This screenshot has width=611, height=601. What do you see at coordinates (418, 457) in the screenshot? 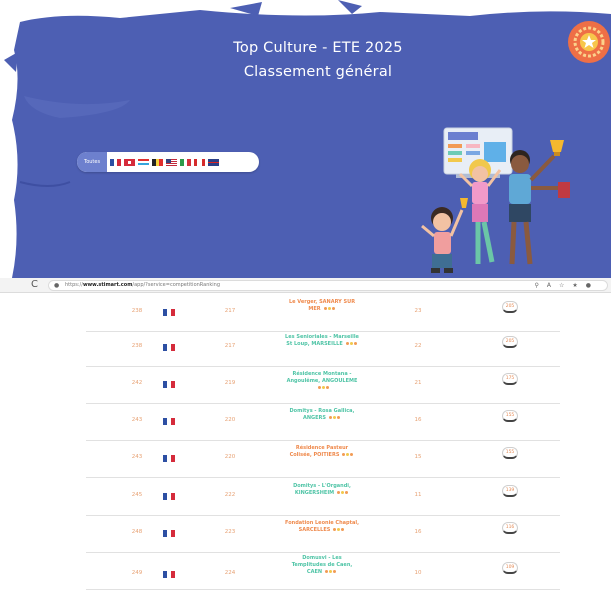
I see `participants-value: 15` at bounding box center [418, 457].